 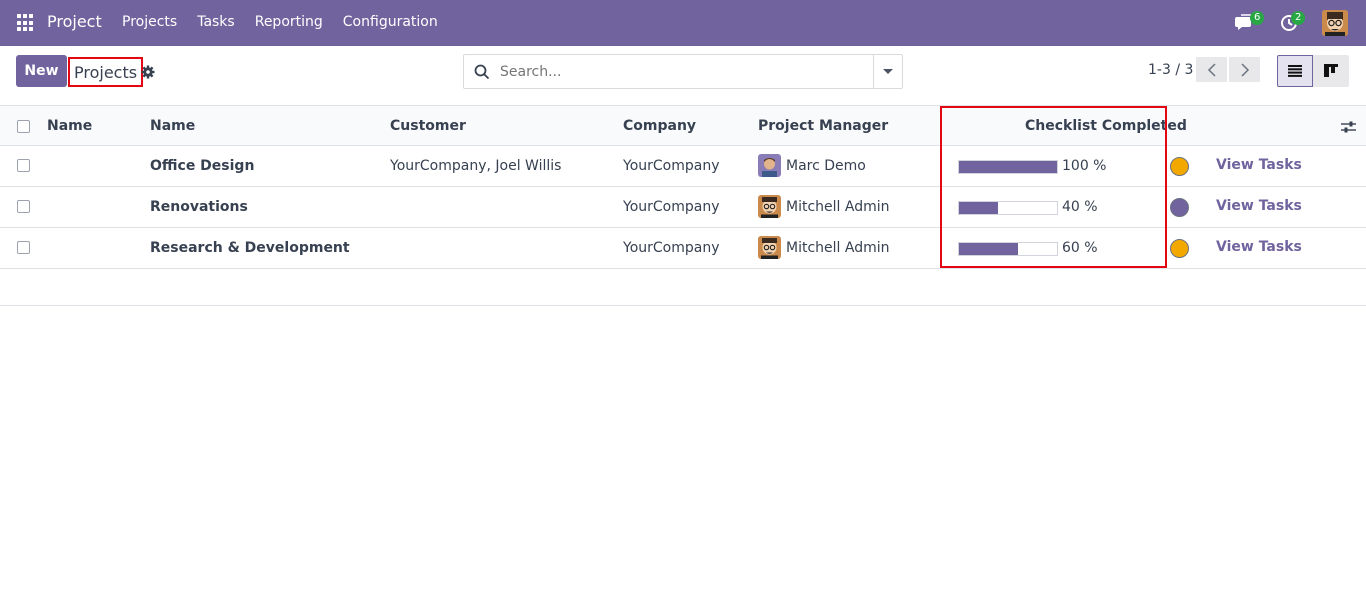 I want to click on optional-columns-toggle-icon, so click(x=1348, y=126).